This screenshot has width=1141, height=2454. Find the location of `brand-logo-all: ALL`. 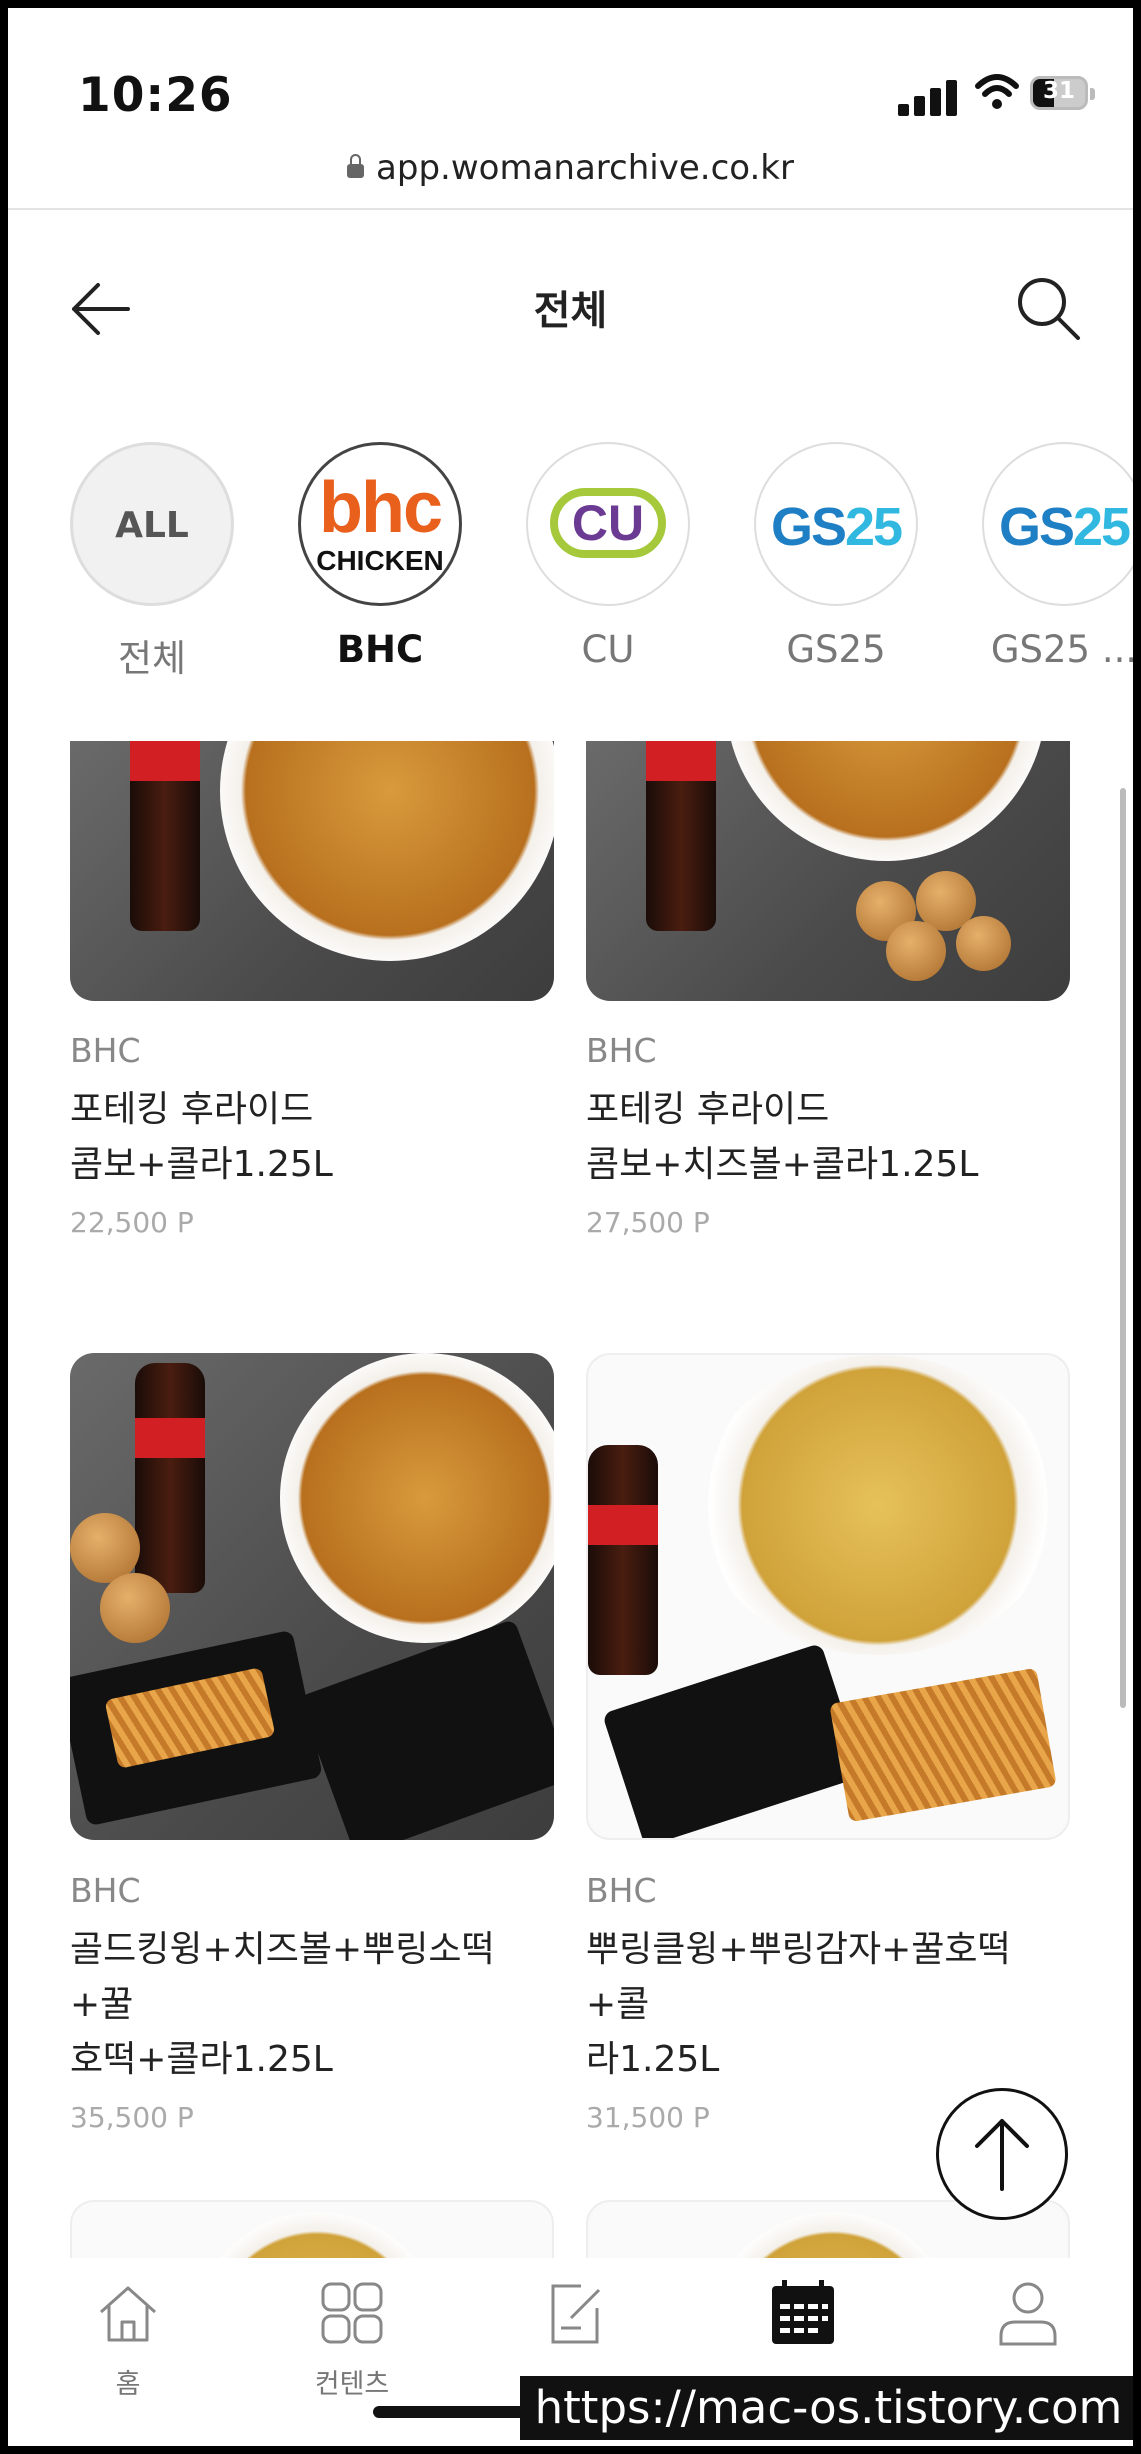

brand-logo-all: ALL is located at coordinates (152, 524).